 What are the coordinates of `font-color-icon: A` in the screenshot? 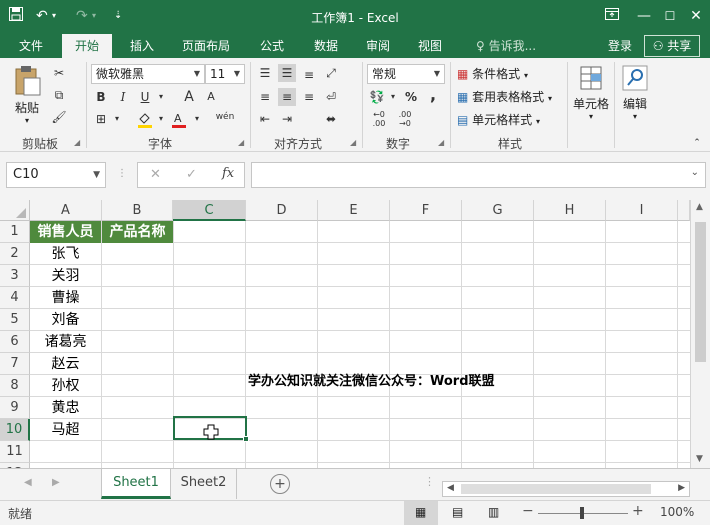 It's located at (179, 119).